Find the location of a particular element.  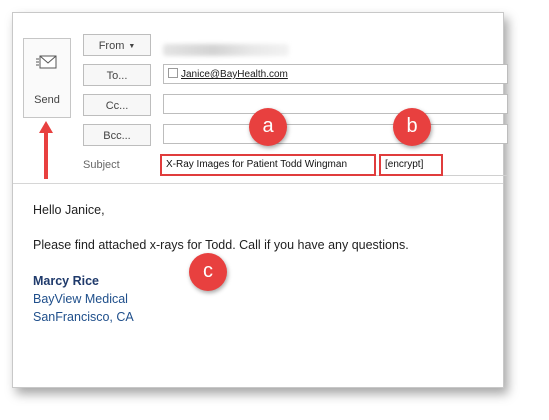

bcc-field is located at coordinates (335, 134).